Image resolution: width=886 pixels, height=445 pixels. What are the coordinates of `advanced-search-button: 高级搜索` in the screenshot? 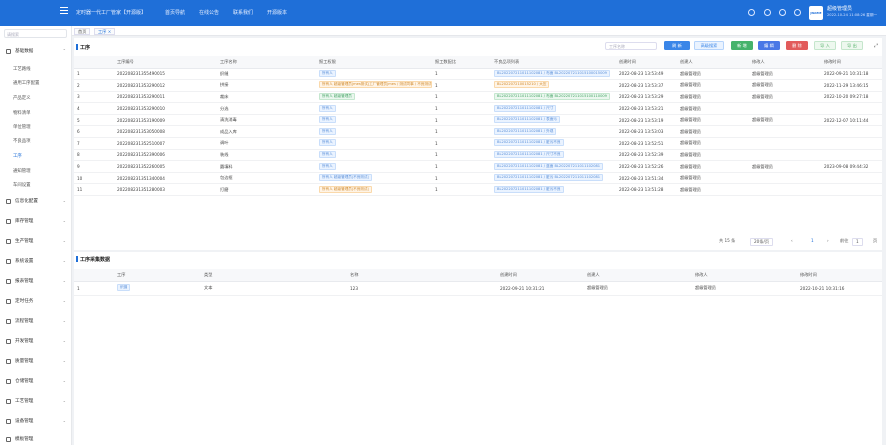 It's located at (709, 45).